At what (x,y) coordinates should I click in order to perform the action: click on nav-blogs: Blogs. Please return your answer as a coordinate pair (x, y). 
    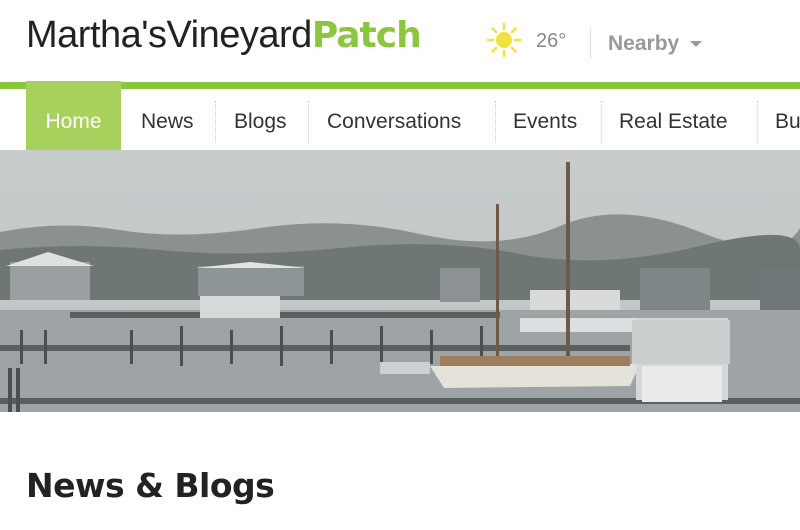
    Looking at the image, I should click on (260, 119).